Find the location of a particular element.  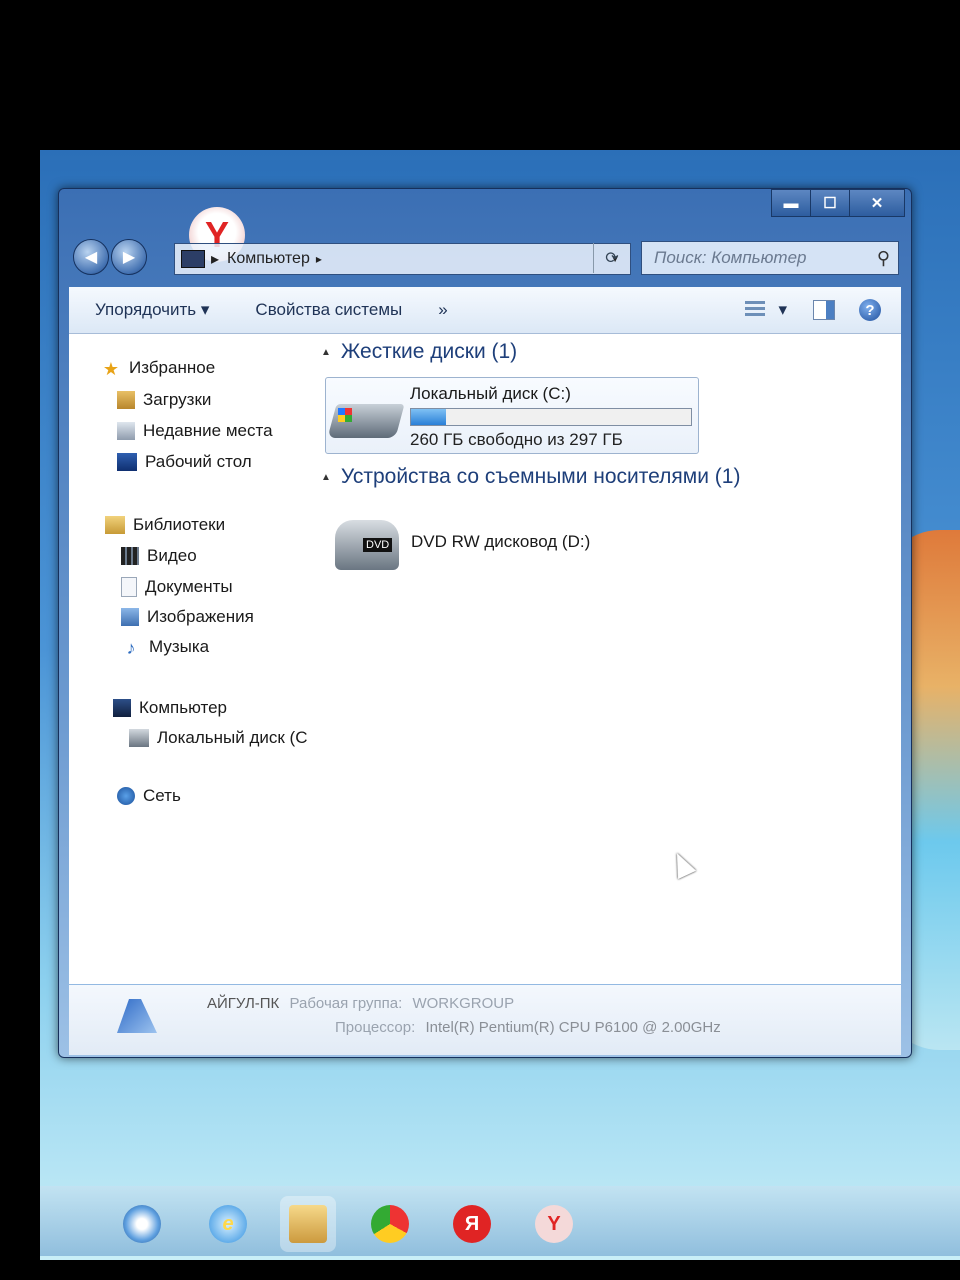

dvd-drive-tile: DVD DVD RW дисковод (D:) is located at coordinates (485, 545).